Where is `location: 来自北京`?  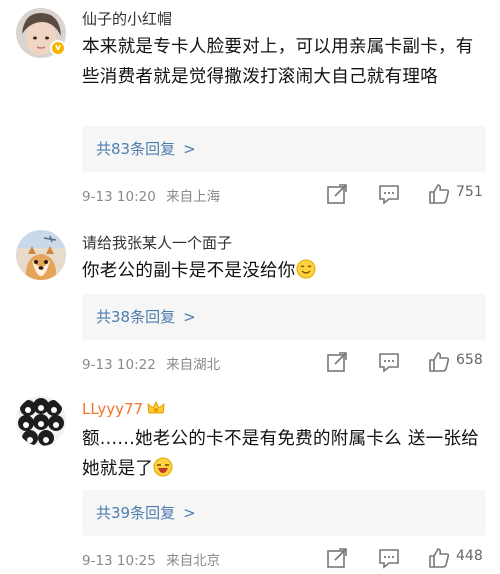 location: 来自北京 is located at coordinates (193, 561).